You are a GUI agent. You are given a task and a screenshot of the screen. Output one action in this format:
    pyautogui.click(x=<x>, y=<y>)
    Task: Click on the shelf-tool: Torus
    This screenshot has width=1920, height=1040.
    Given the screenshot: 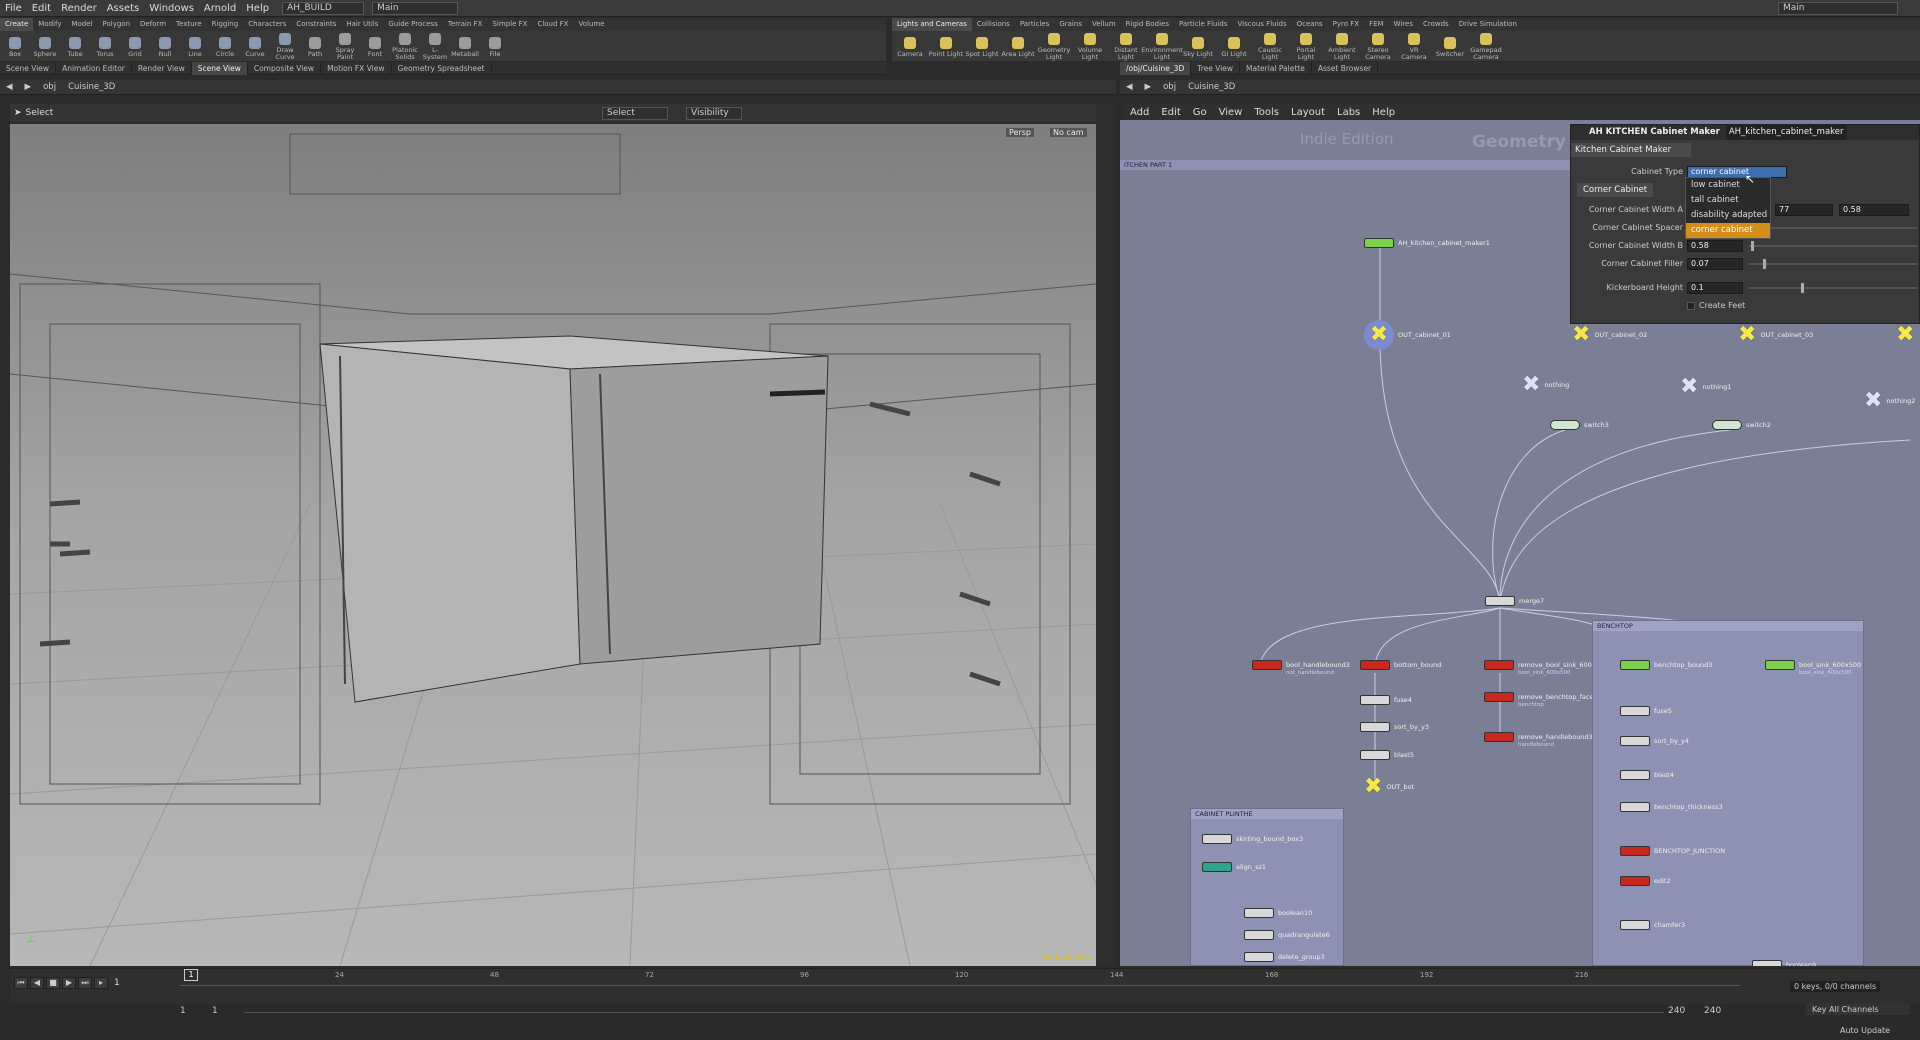 What is the action you would take?
    pyautogui.click(x=105, y=46)
    